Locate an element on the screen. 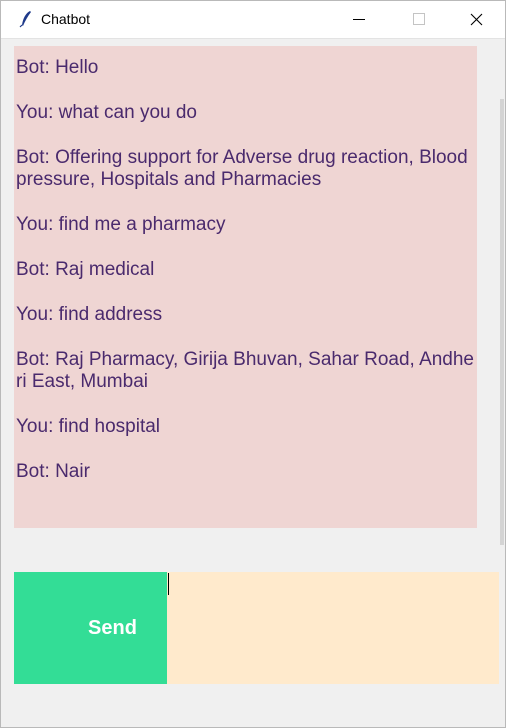  maximize-icon is located at coordinates (419, 19).